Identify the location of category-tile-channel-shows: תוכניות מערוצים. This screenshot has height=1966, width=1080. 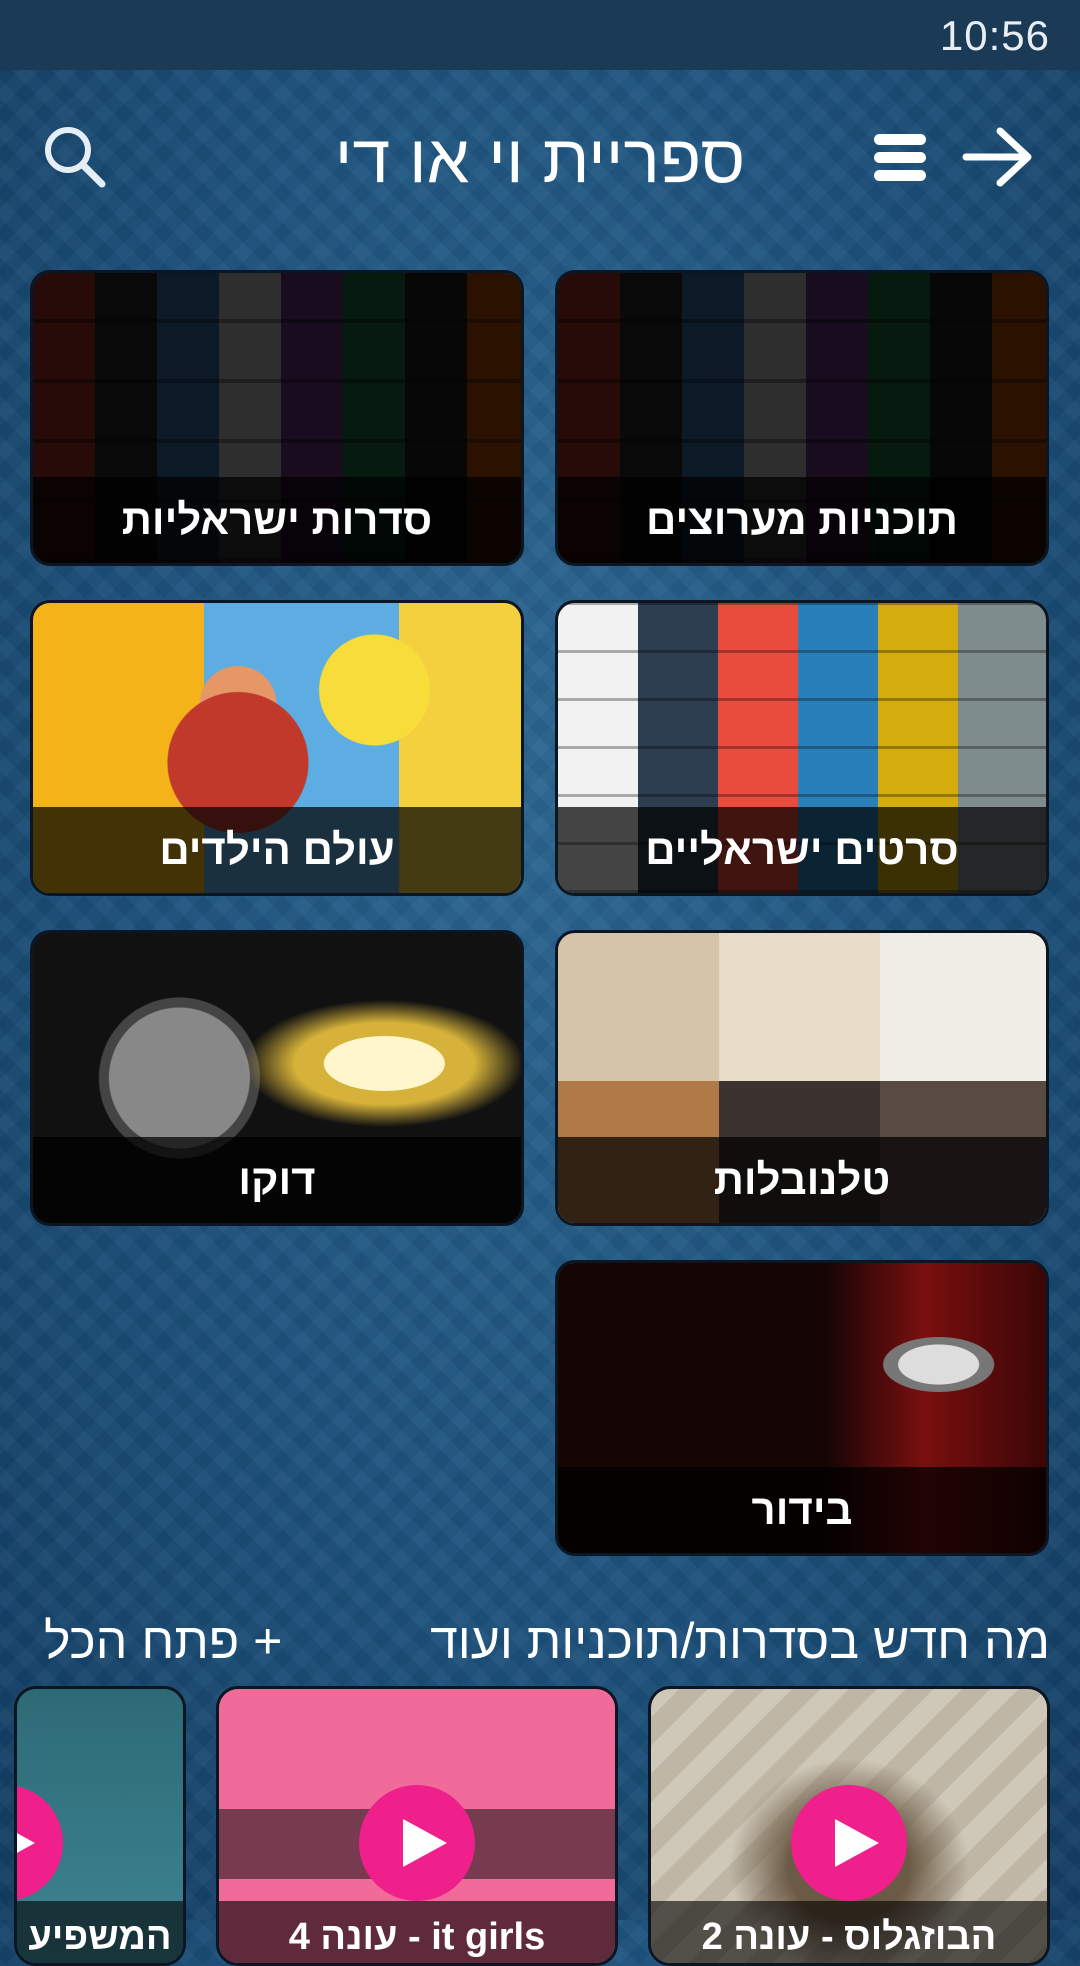
(802, 418).